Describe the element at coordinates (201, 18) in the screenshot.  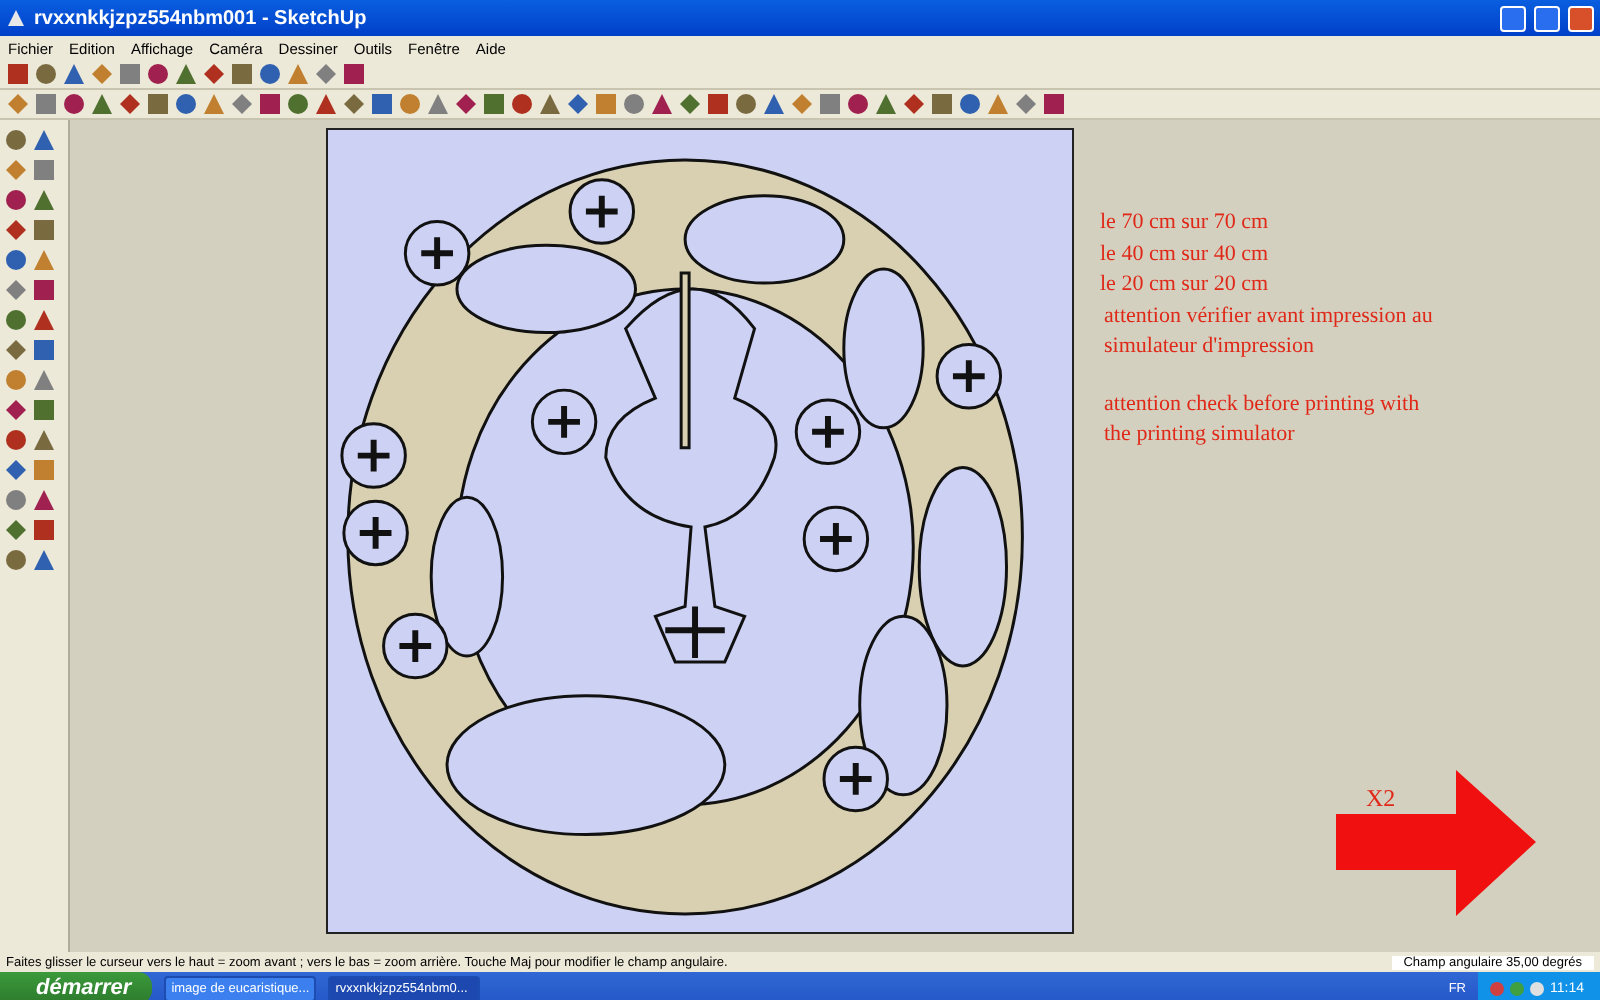
I see `window-title: rvxxnkkjzpz554nbm001 - SketchUp` at that location.